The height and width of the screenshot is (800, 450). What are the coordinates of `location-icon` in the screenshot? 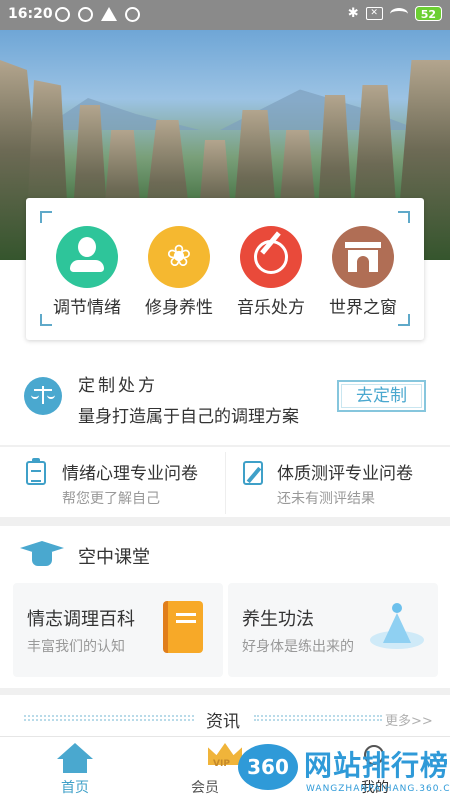 It's located at (85, 14).